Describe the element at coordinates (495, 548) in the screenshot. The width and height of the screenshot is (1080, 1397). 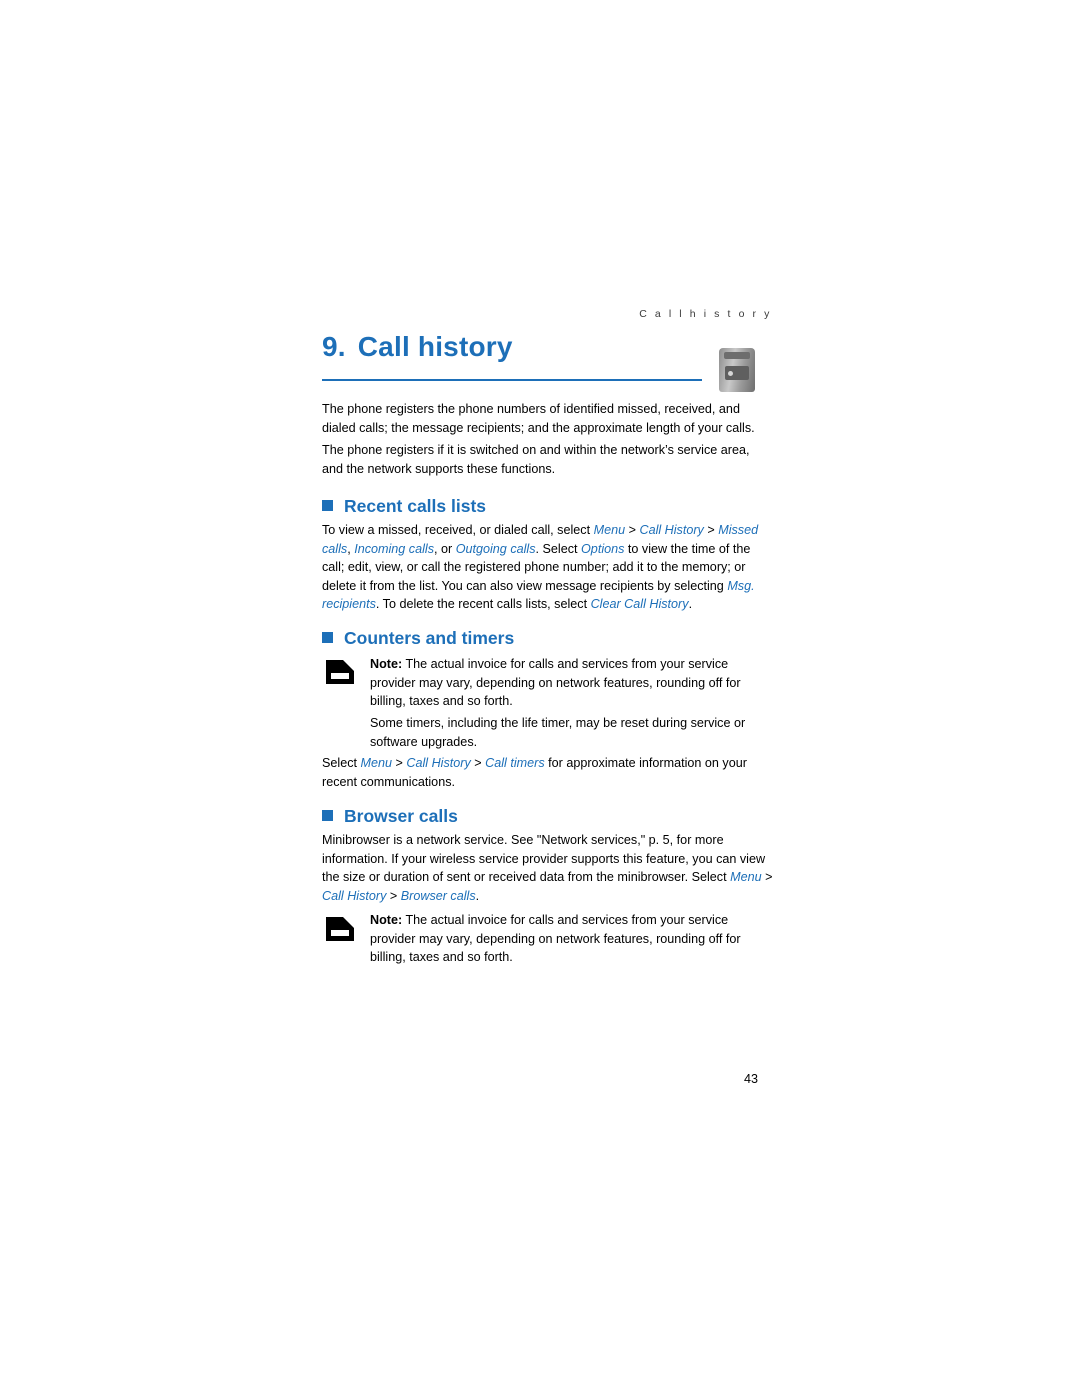
I see `menu-path-outgoing-calls: Outgoing calls` at that location.